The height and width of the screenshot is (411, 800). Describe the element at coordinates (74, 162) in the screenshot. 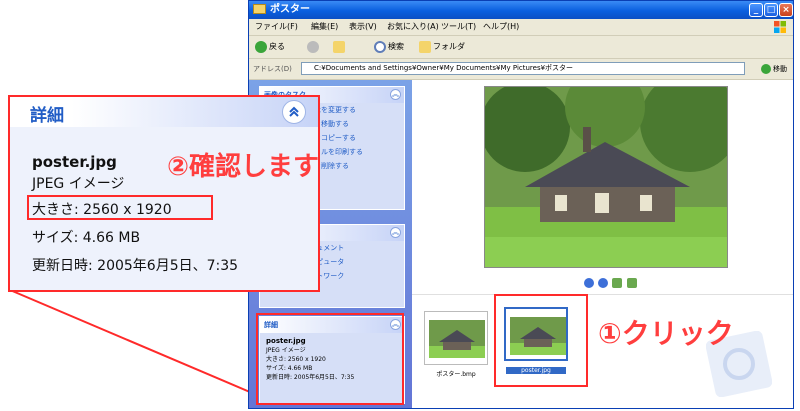

I see `zoom-filename: poster.jpg` at that location.